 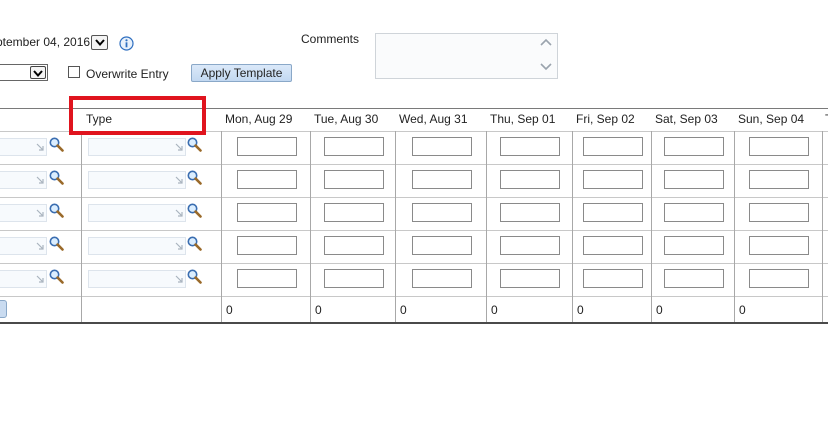 What do you see at coordinates (137, 115) in the screenshot?
I see `highlight-annotation` at bounding box center [137, 115].